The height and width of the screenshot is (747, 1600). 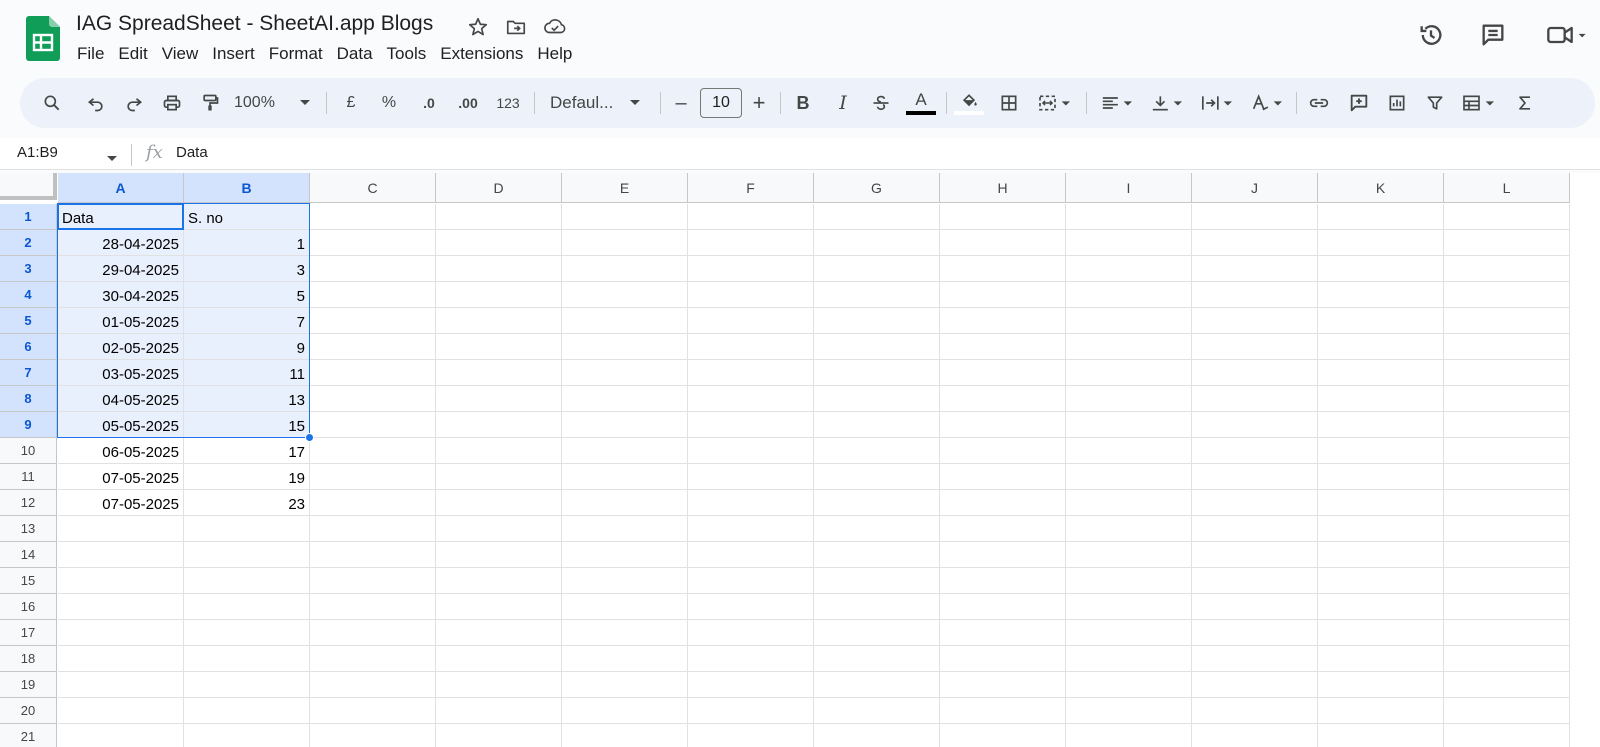 I want to click on cell-e4, so click(x=625, y=295).